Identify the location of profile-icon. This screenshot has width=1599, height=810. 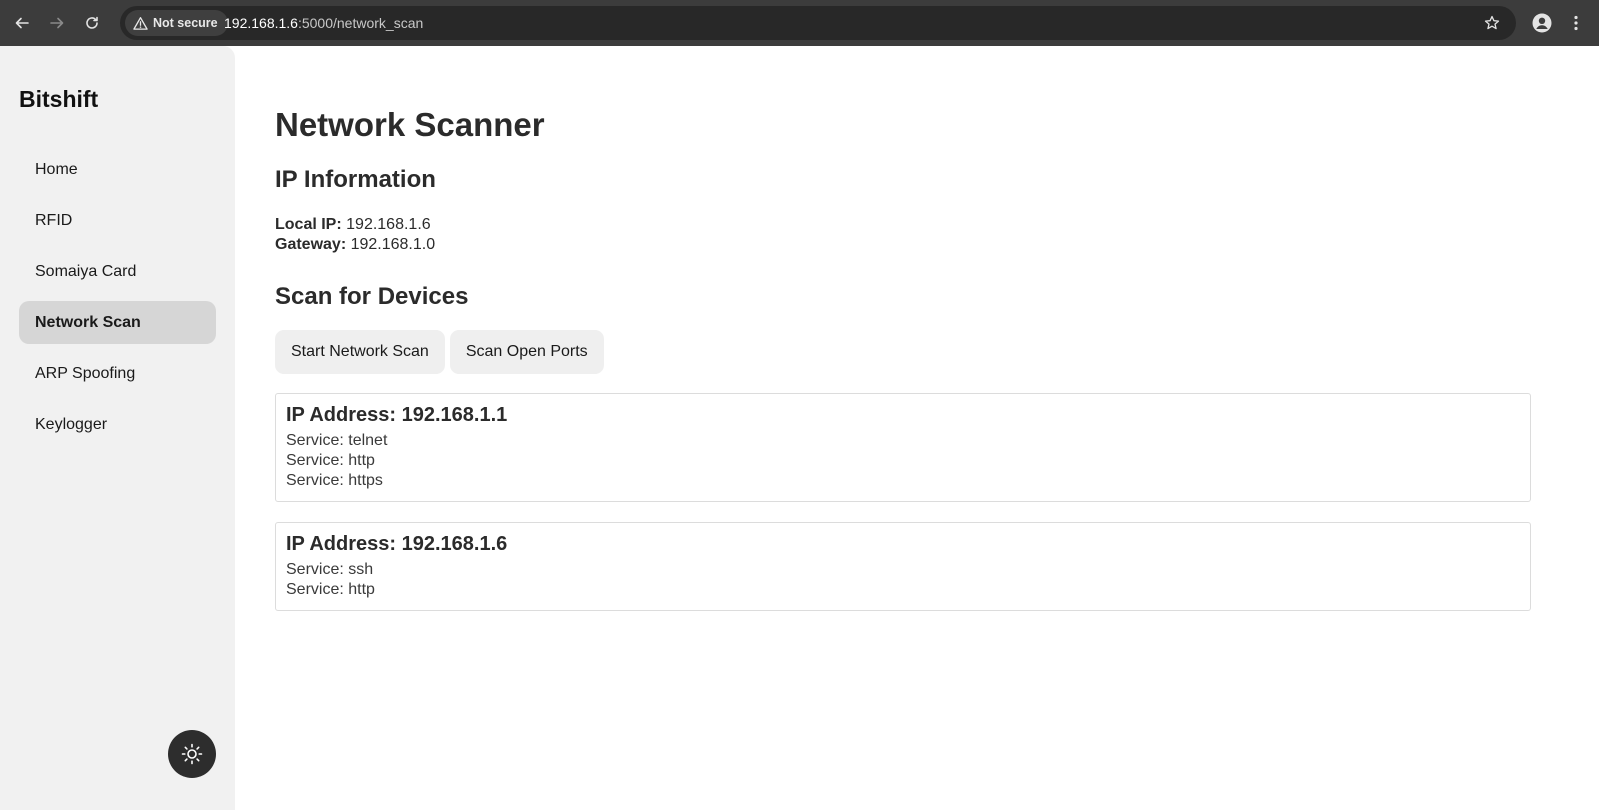
(1542, 23).